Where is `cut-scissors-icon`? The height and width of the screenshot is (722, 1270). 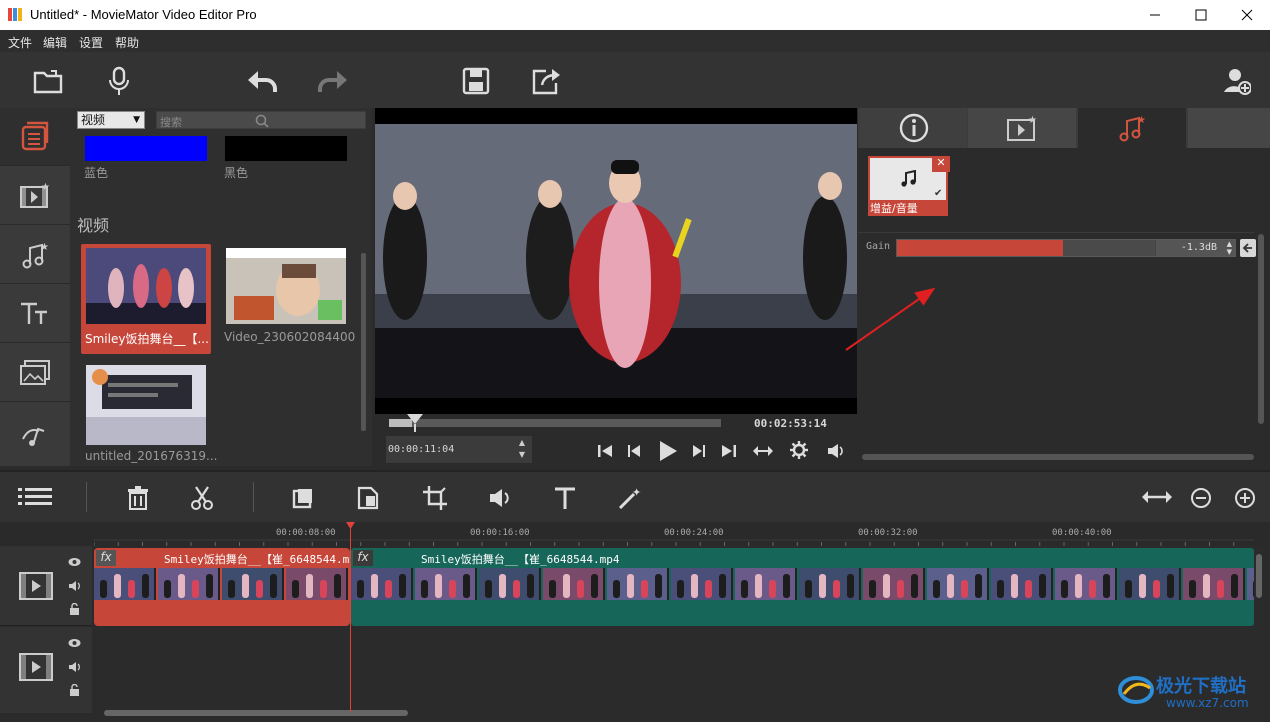
cut-scissors-icon is located at coordinates (202, 498).